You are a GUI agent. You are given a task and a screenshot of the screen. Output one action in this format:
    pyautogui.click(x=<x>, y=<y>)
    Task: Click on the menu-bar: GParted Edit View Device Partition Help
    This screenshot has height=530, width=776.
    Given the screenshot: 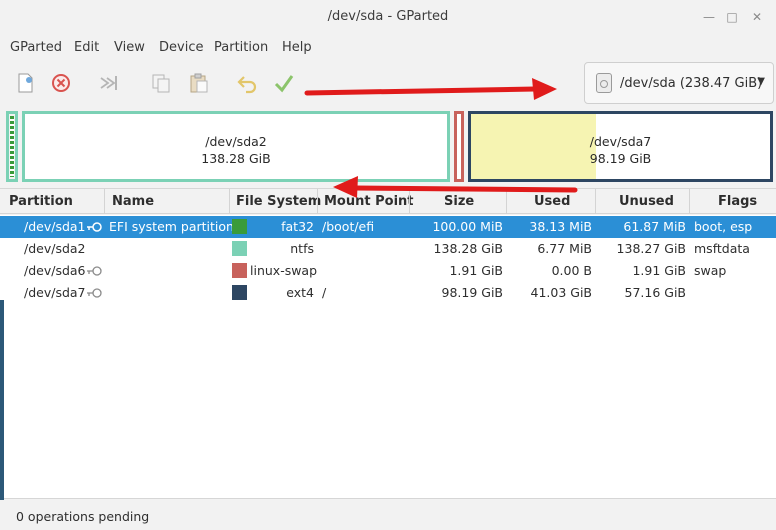 What is the action you would take?
    pyautogui.click(x=388, y=47)
    